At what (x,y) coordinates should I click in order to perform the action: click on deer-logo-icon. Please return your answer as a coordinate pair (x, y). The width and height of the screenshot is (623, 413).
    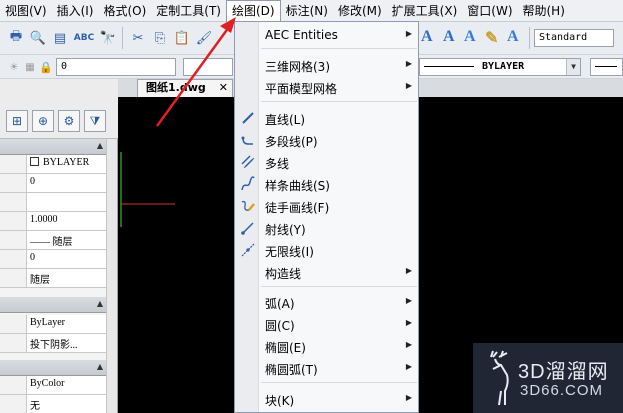
    Looking at the image, I should click on (499, 378).